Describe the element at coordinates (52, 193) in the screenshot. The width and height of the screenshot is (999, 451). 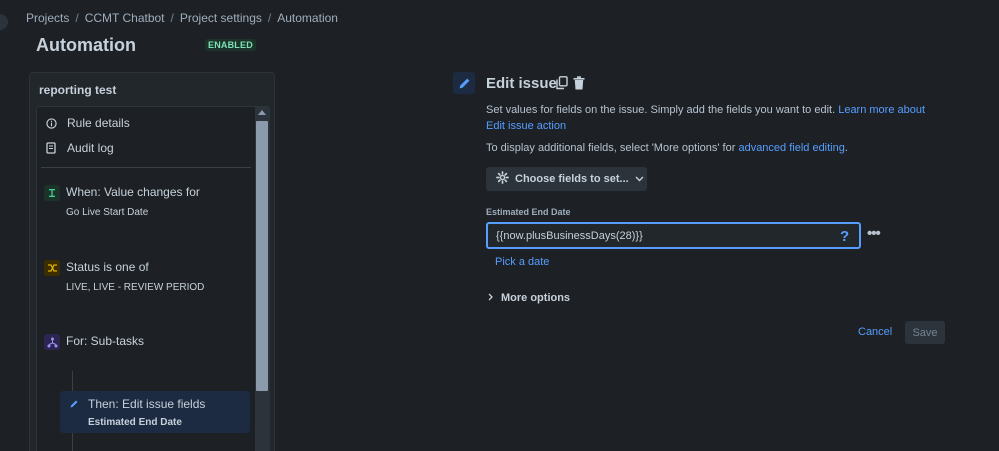
I see `trigger-icon` at that location.